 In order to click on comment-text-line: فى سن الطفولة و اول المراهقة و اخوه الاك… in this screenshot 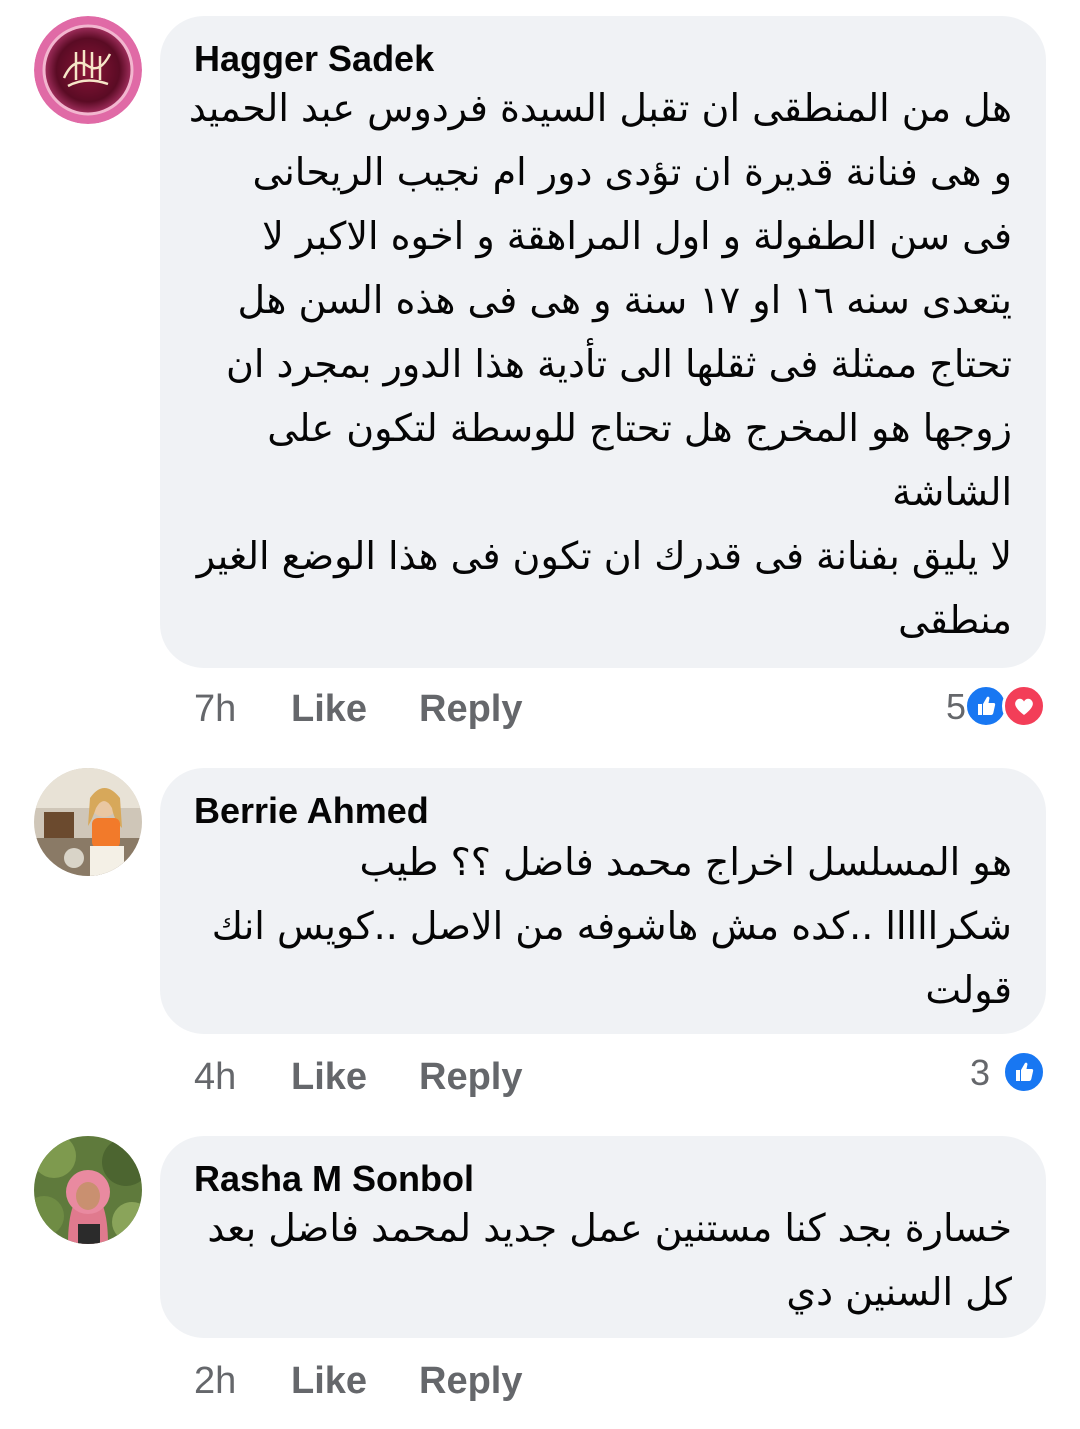, I will do `click(637, 236)`.